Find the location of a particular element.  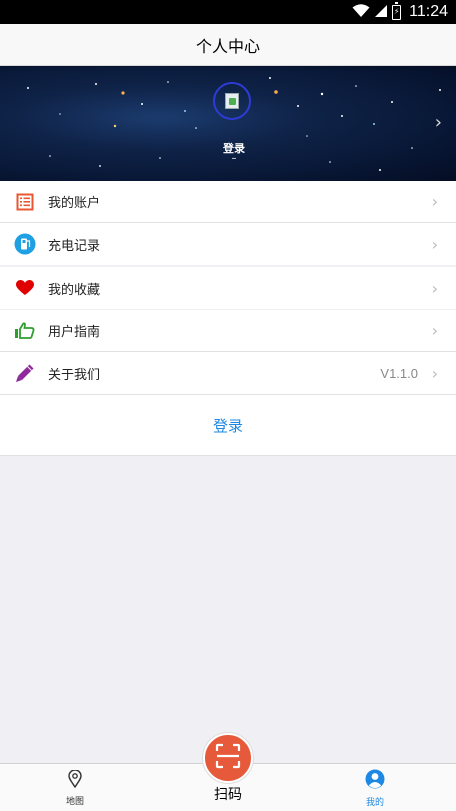

menu-item-my-account: 我的账户 › is located at coordinates (228, 202).